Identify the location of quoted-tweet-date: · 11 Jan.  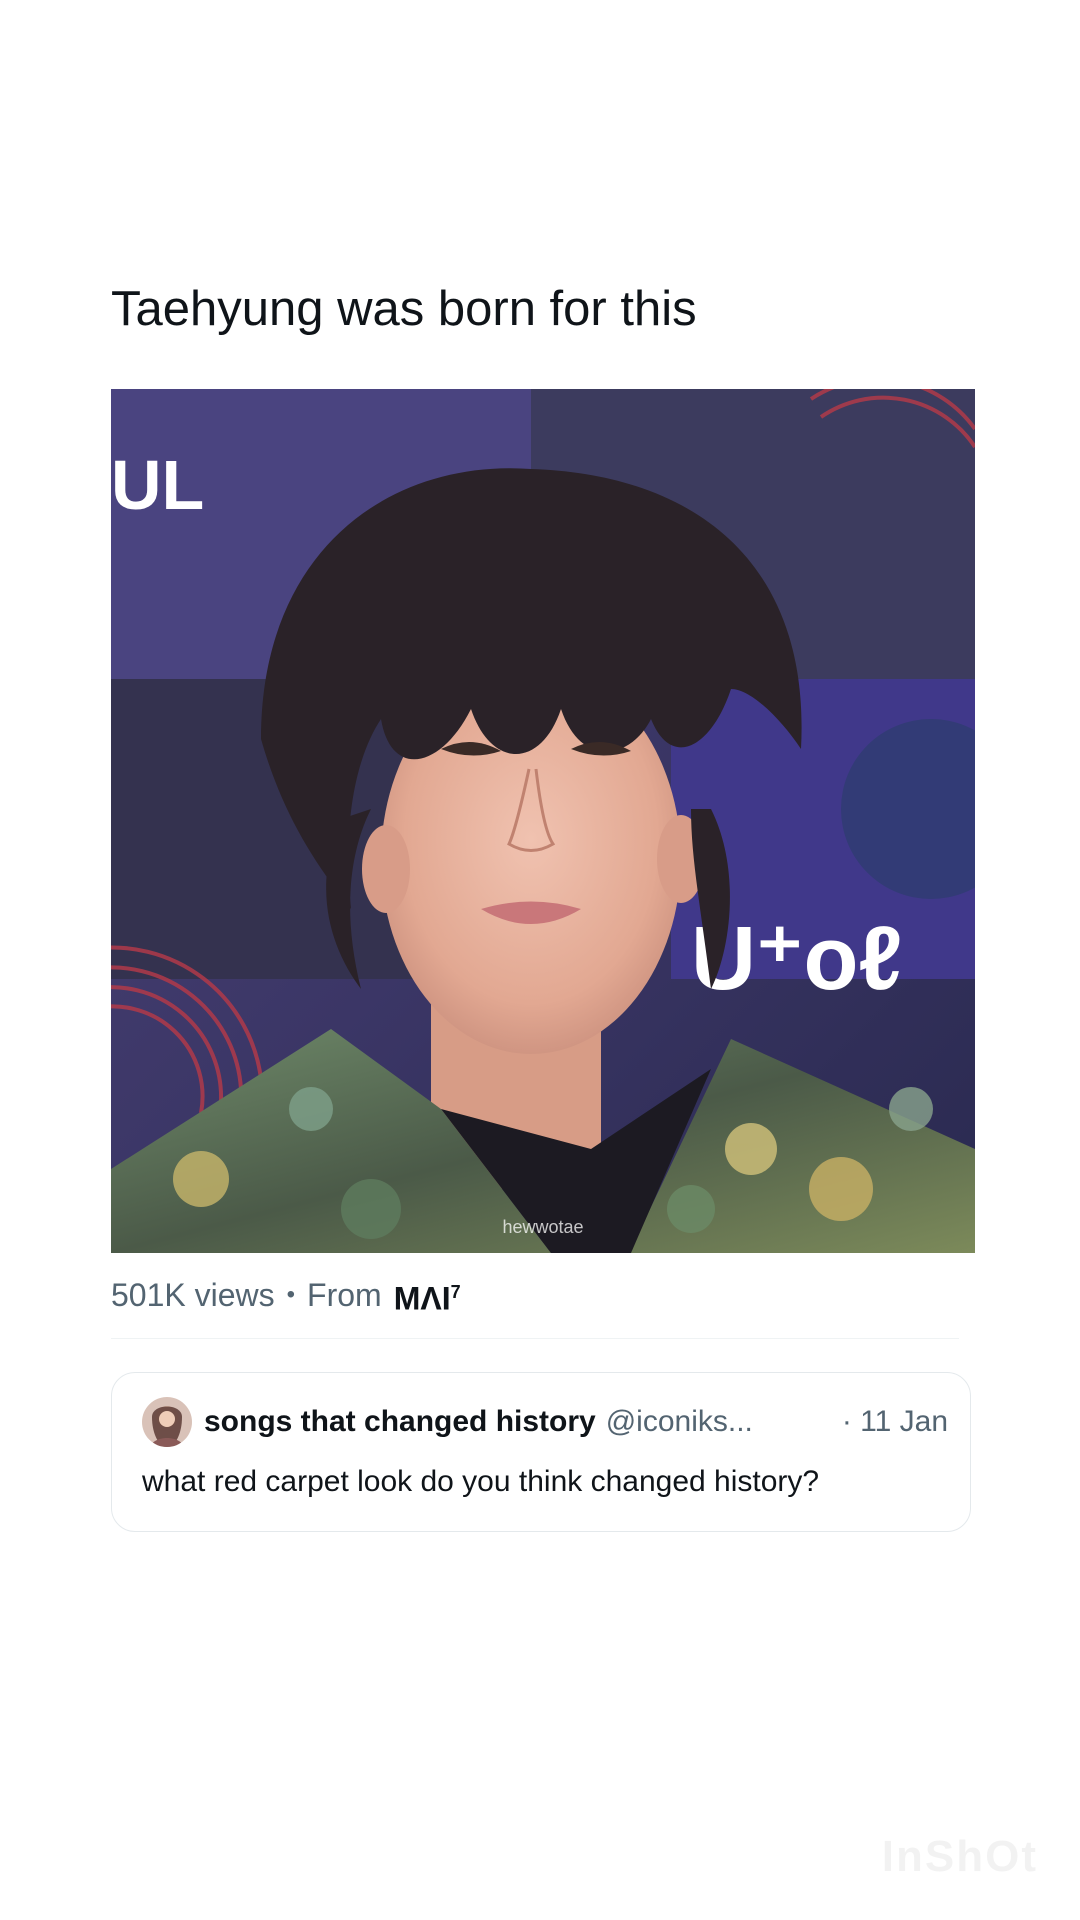
(894, 1421).